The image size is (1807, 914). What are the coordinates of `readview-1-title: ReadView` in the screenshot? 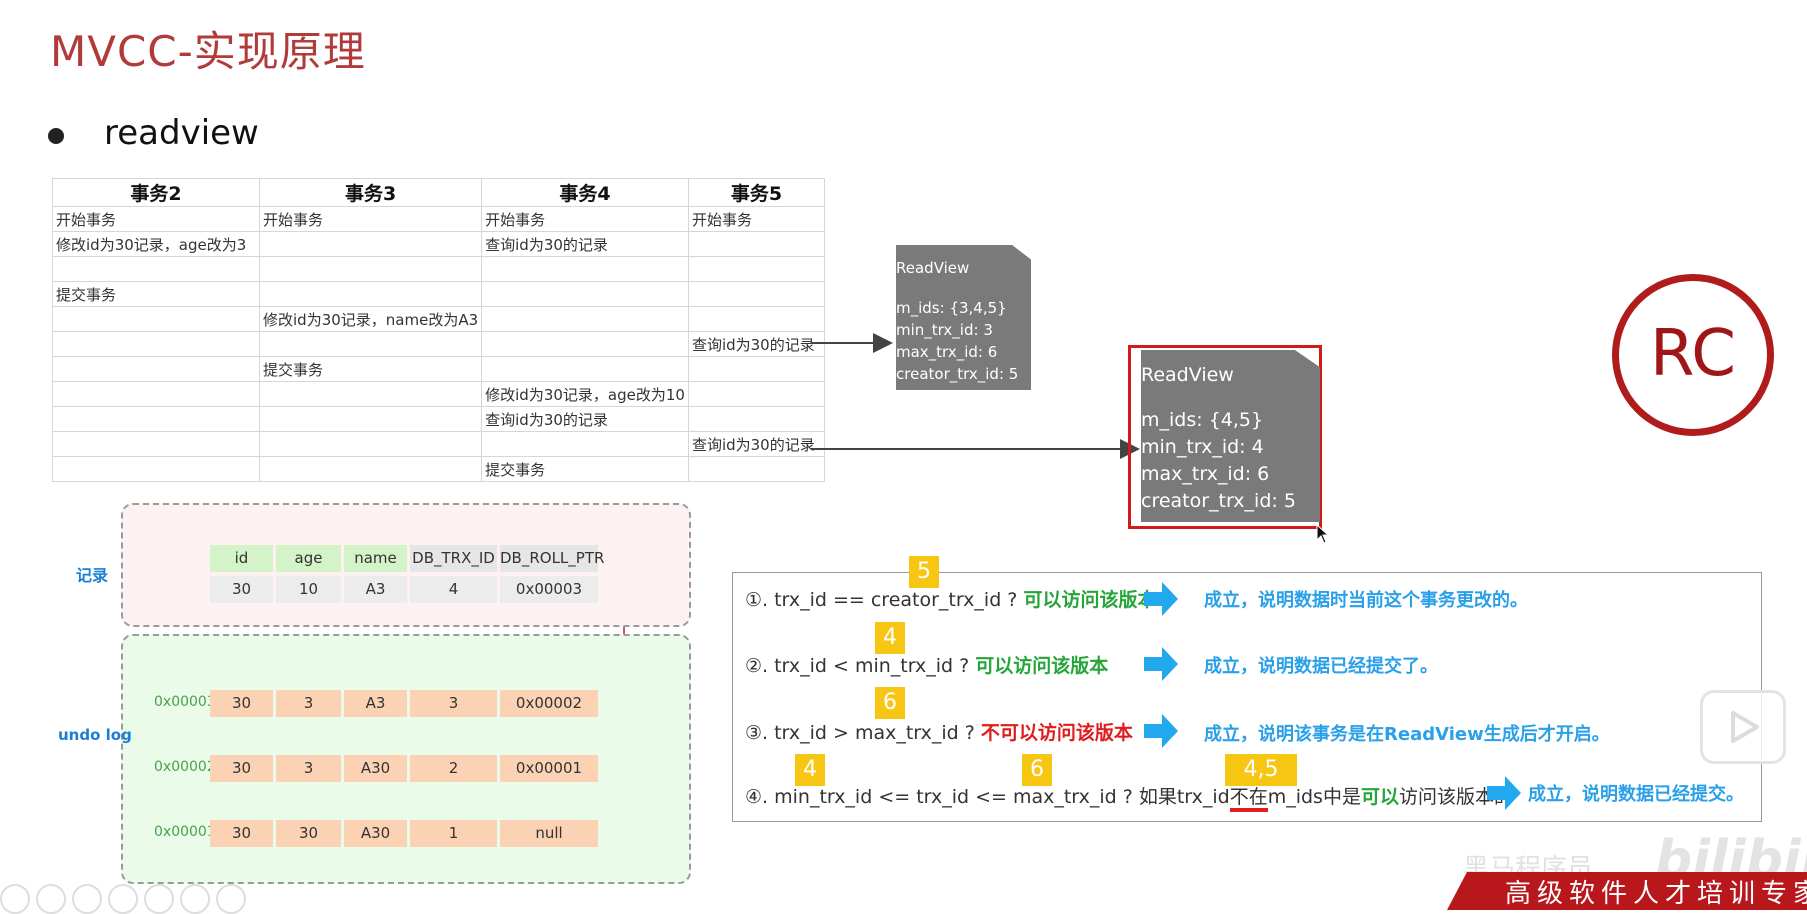 It's located at (933, 268).